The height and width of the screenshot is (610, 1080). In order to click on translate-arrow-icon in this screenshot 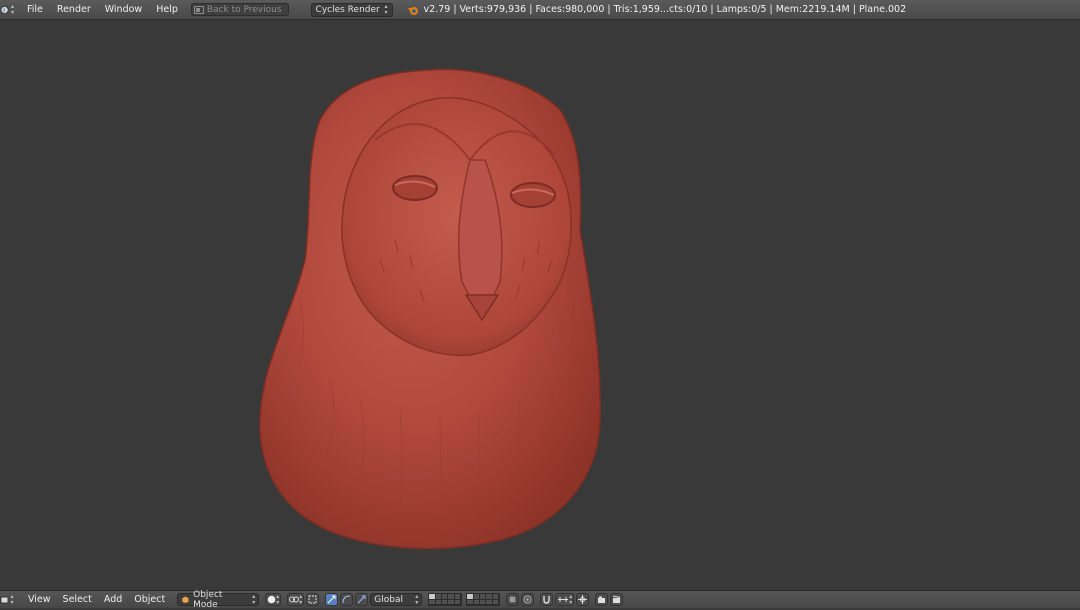, I will do `click(331, 599)`.